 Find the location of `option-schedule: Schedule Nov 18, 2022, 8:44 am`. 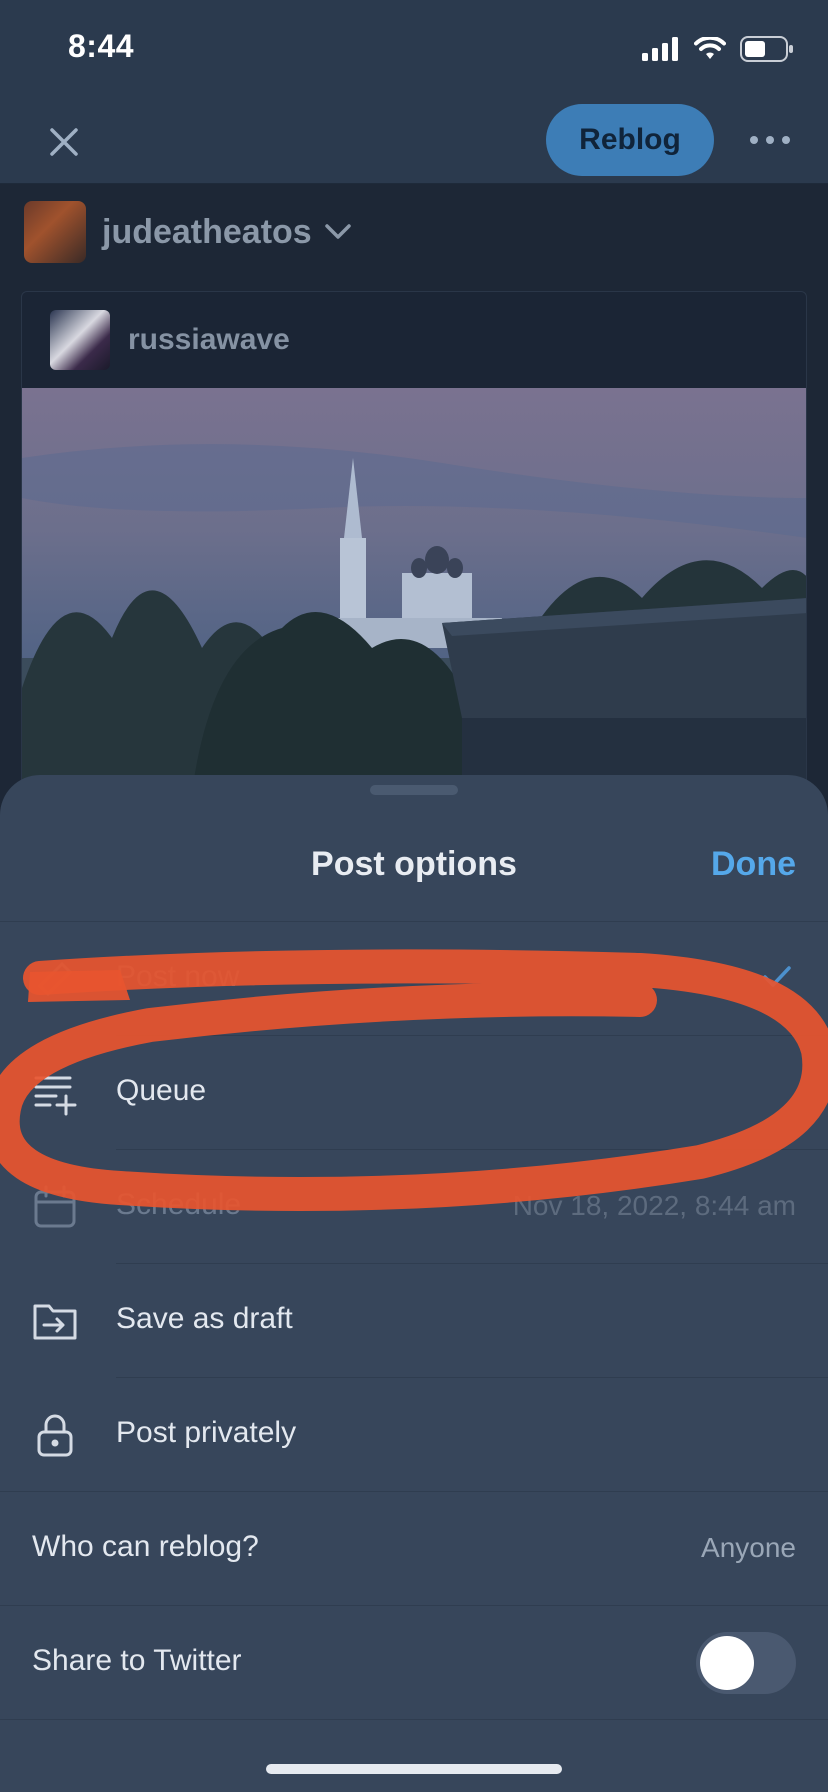

option-schedule: Schedule Nov 18, 2022, 8:44 am is located at coordinates (414, 1207).